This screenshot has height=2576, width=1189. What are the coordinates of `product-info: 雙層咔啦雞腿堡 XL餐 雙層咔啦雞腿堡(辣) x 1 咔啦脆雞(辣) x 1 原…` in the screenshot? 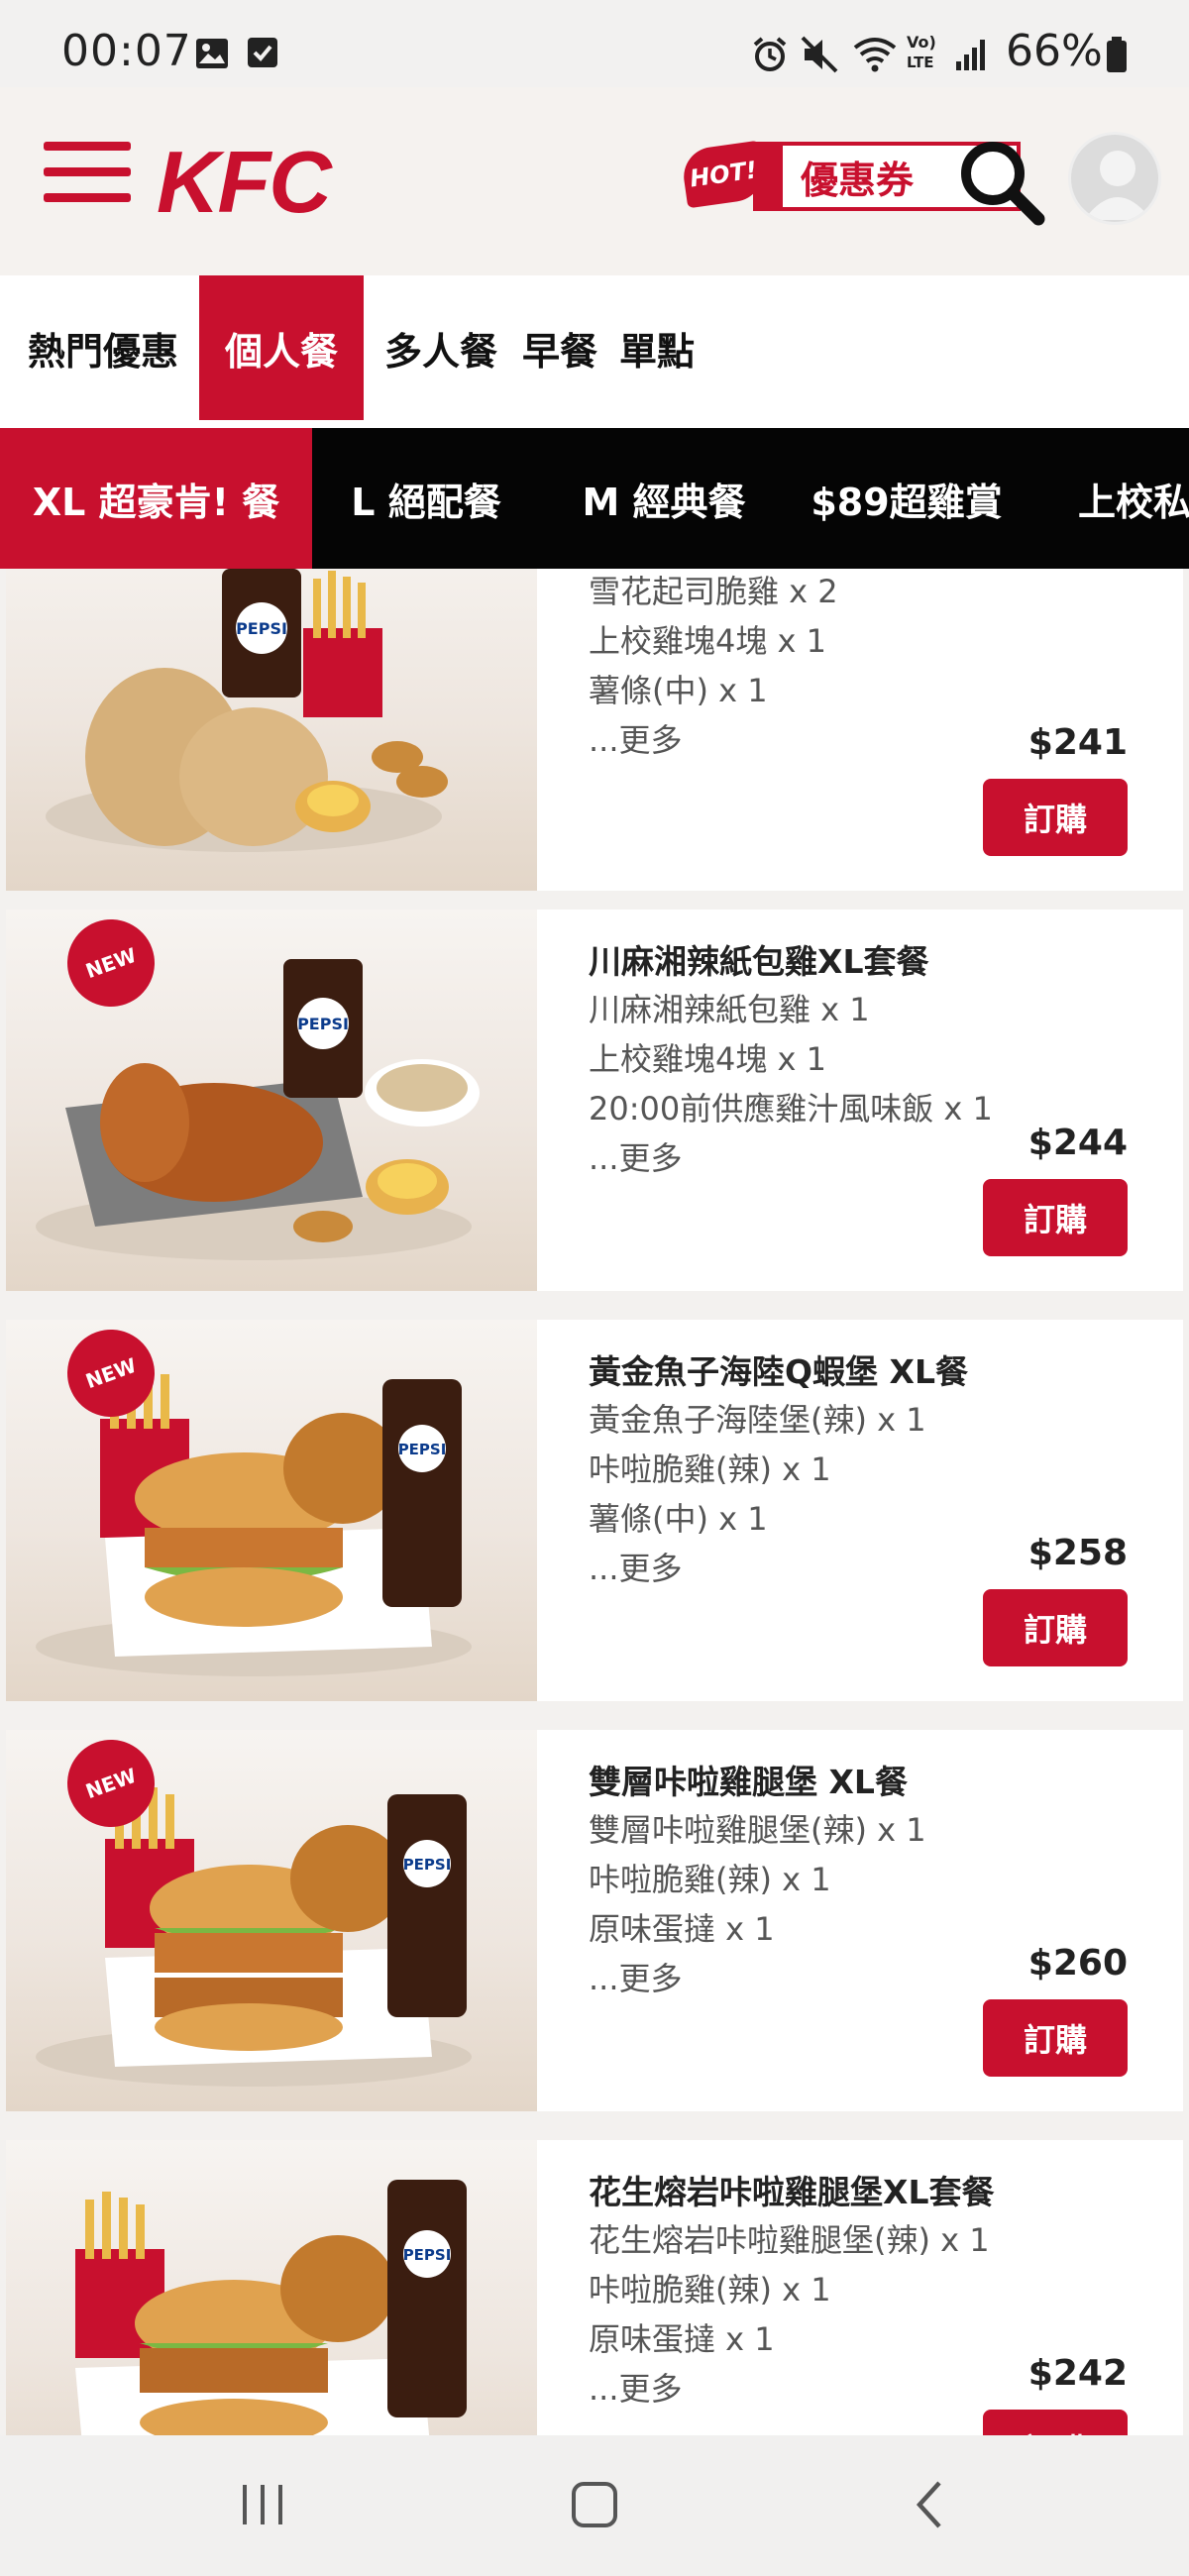 It's located at (860, 1921).